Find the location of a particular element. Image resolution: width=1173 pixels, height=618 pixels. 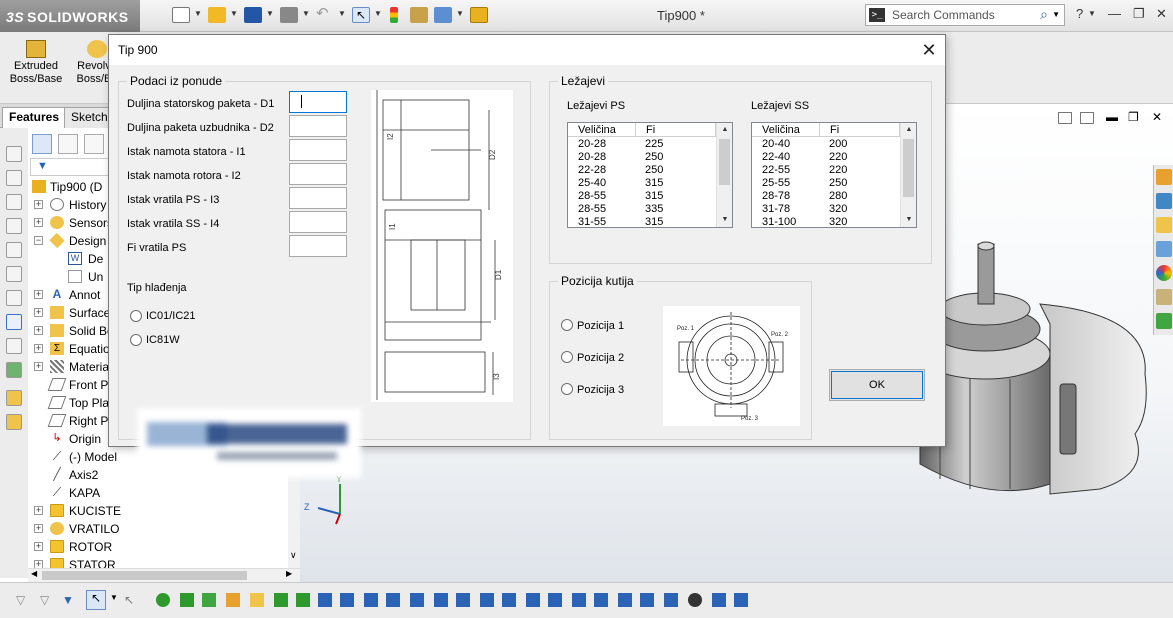

mesh-filter-icon is located at coordinates (695, 600).